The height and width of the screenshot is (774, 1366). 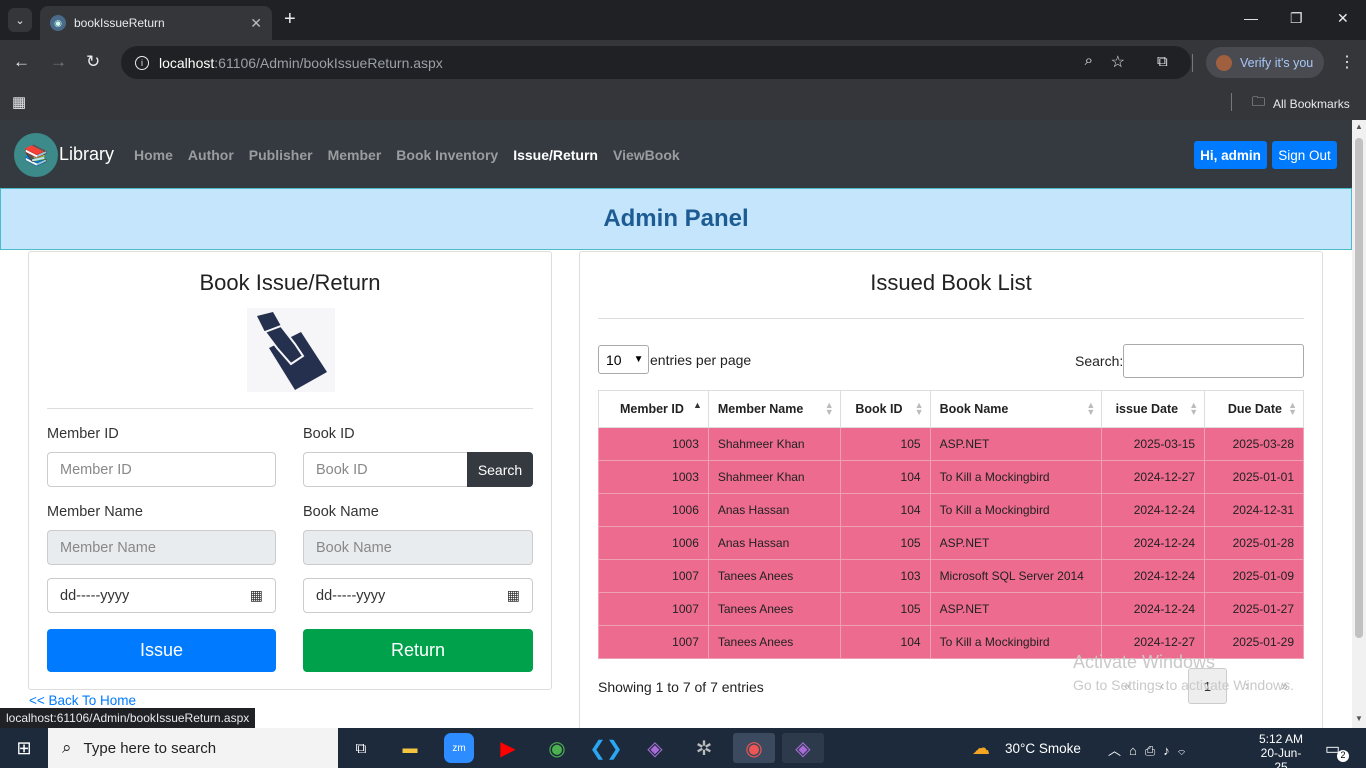 I want to click on tab-close-icon: ✕, so click(x=256, y=23).